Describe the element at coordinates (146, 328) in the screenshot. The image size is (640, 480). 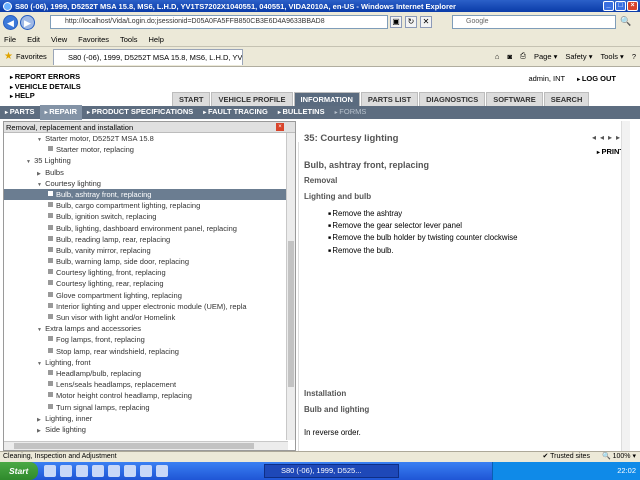
I see `tree-item: ▼ Extra lamps and accessories` at that location.